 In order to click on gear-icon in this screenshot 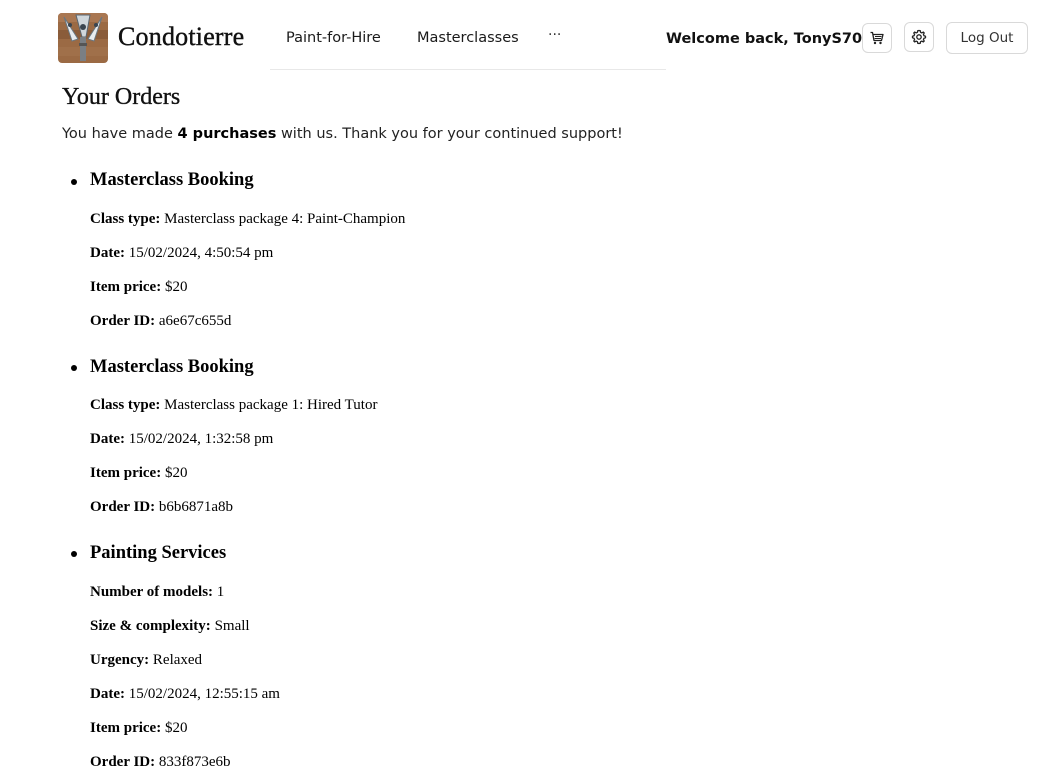, I will do `click(919, 37)`.